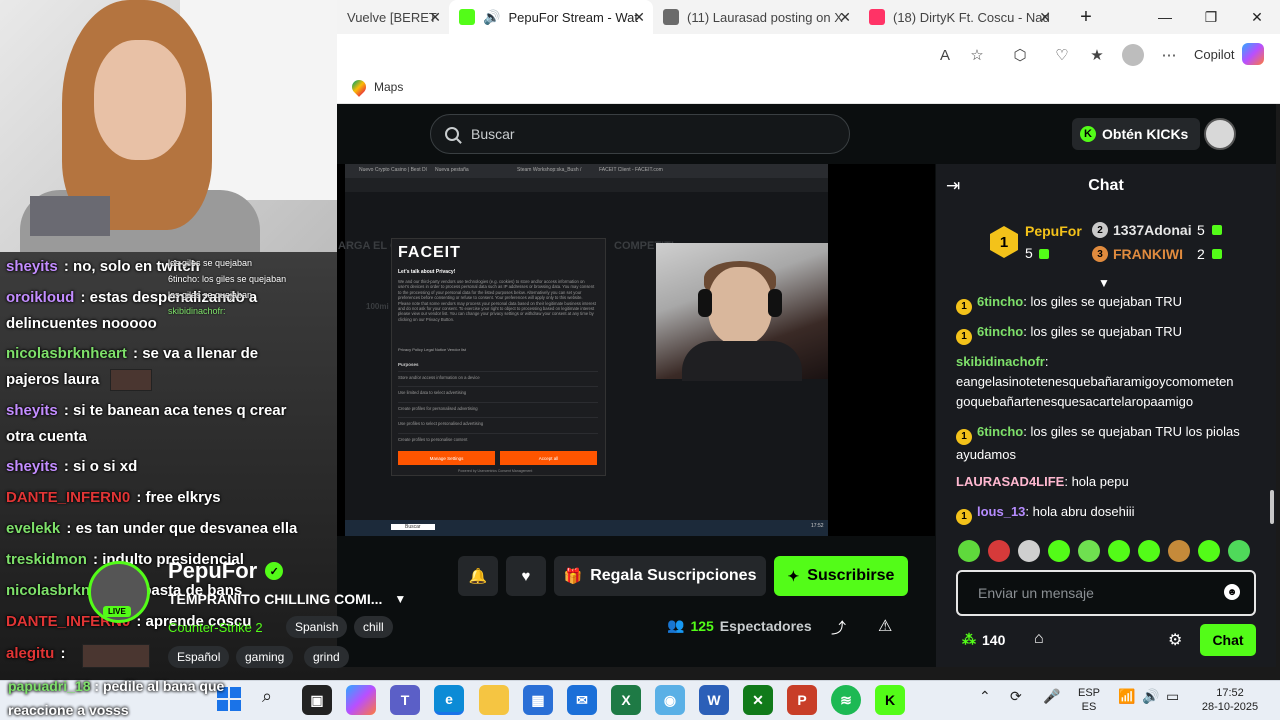  Describe the element at coordinates (1229, 54) in the screenshot. I see `copilot-button: Copilot` at that location.